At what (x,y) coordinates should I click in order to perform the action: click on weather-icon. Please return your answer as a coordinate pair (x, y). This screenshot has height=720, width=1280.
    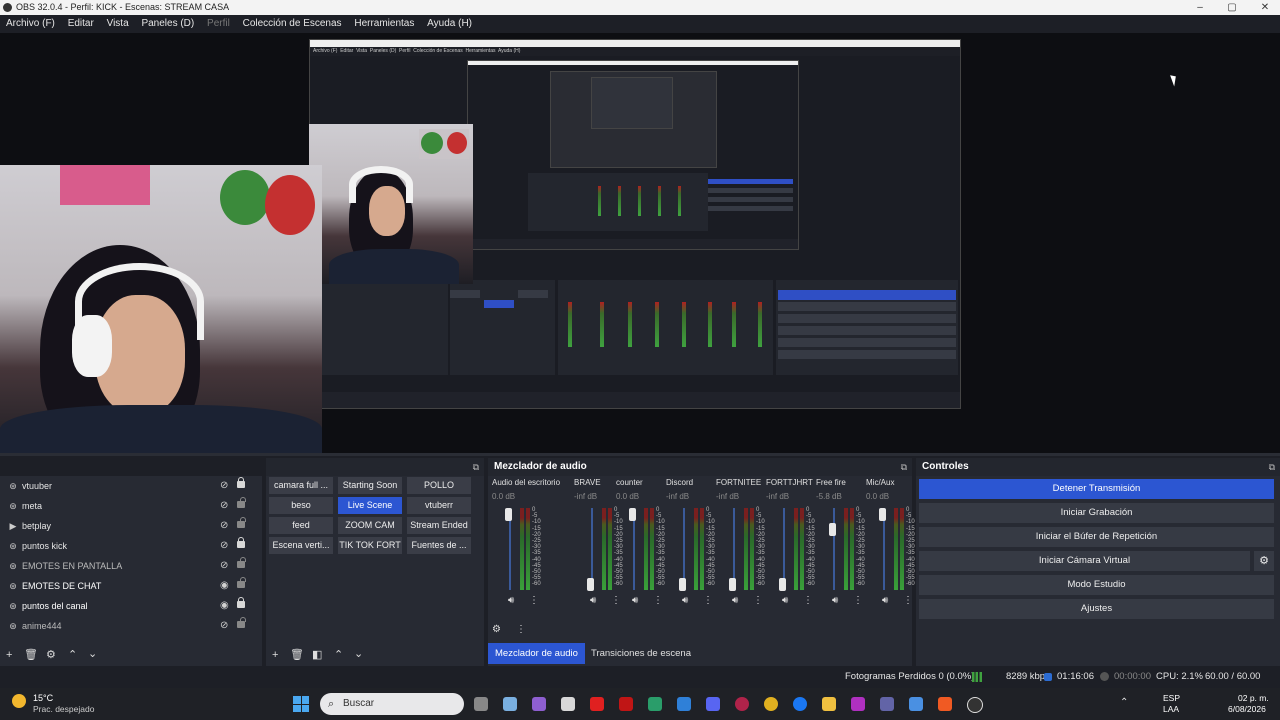
    Looking at the image, I should click on (19, 701).